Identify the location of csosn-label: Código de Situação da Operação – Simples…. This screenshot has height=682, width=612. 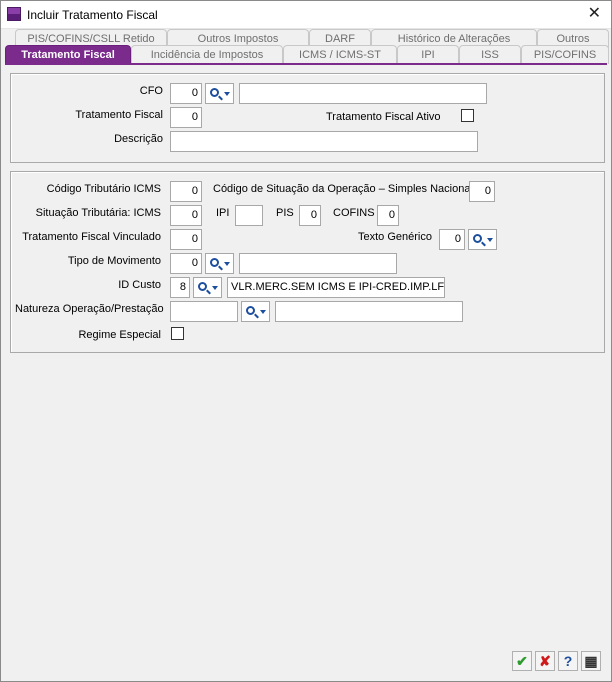
(343, 189).